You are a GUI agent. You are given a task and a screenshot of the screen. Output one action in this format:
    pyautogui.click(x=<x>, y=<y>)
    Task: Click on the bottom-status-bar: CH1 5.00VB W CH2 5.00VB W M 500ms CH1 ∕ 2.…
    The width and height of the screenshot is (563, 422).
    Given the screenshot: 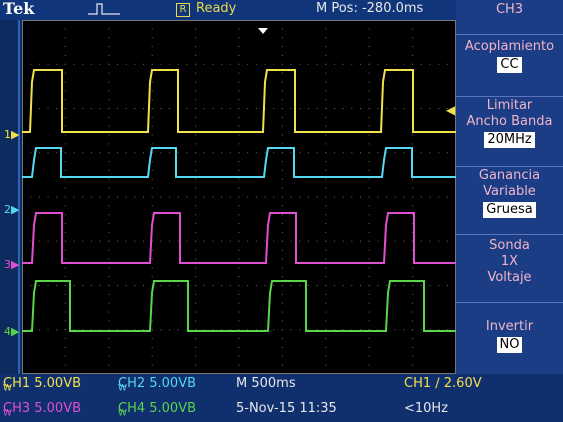 What is the action you would take?
    pyautogui.click(x=281, y=398)
    